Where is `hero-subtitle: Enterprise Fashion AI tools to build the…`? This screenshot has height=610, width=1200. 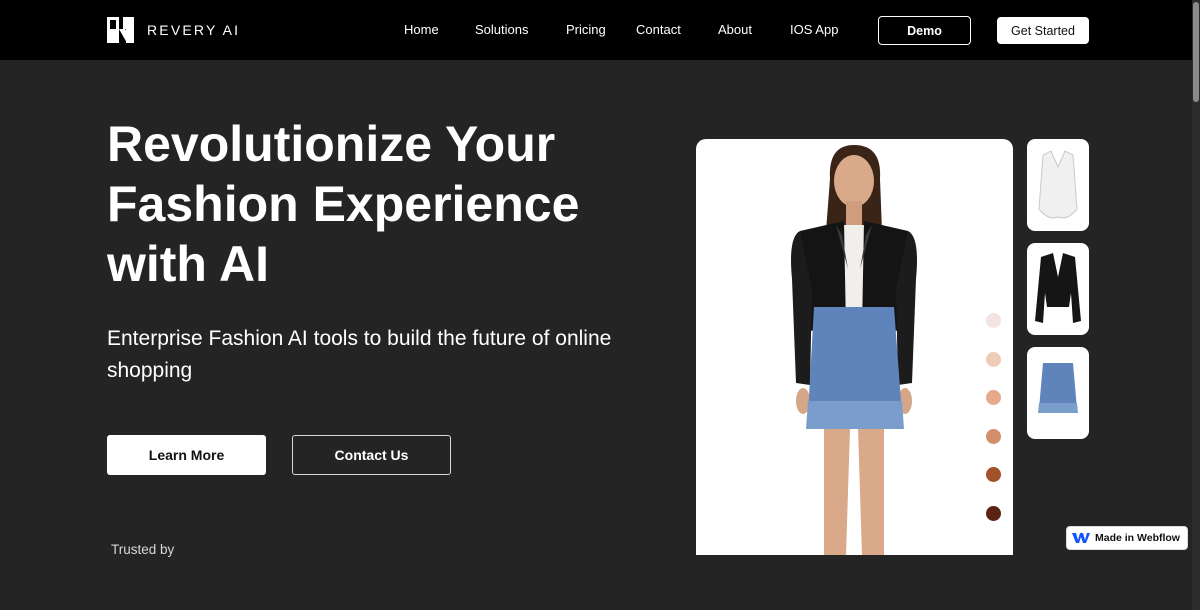 hero-subtitle: Enterprise Fashion AI tools to build the… is located at coordinates (359, 354).